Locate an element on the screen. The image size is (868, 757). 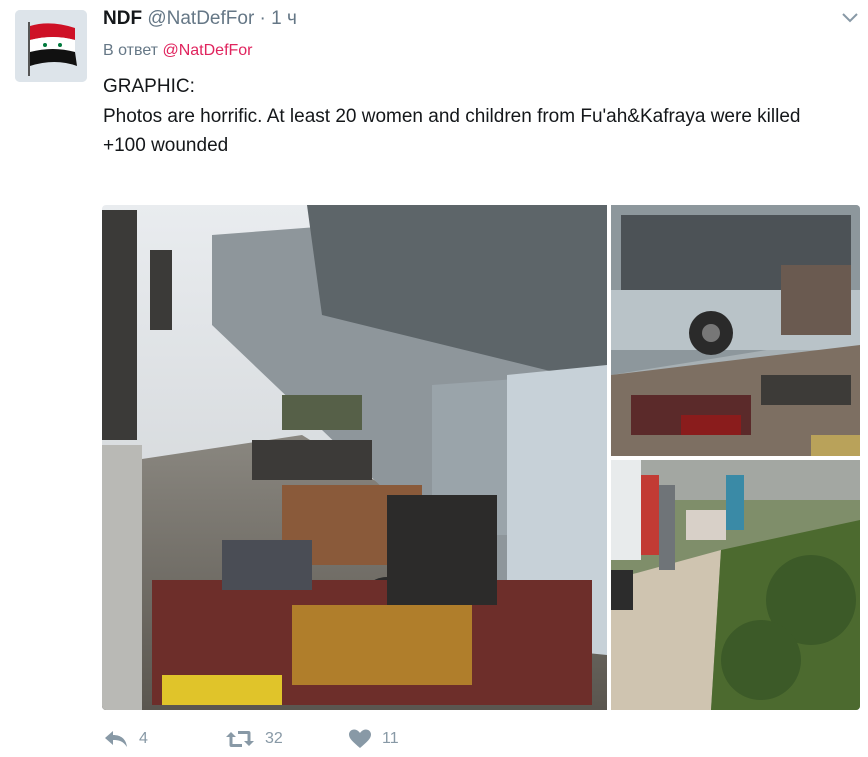
retweet-button: 32 is located at coordinates (254, 739).